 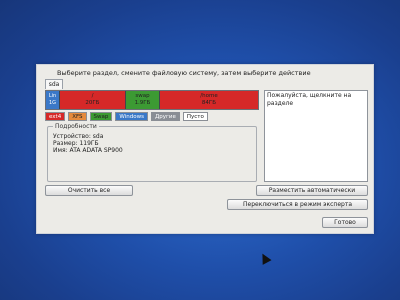 I want to click on done-button: Готово, so click(x=345, y=222).